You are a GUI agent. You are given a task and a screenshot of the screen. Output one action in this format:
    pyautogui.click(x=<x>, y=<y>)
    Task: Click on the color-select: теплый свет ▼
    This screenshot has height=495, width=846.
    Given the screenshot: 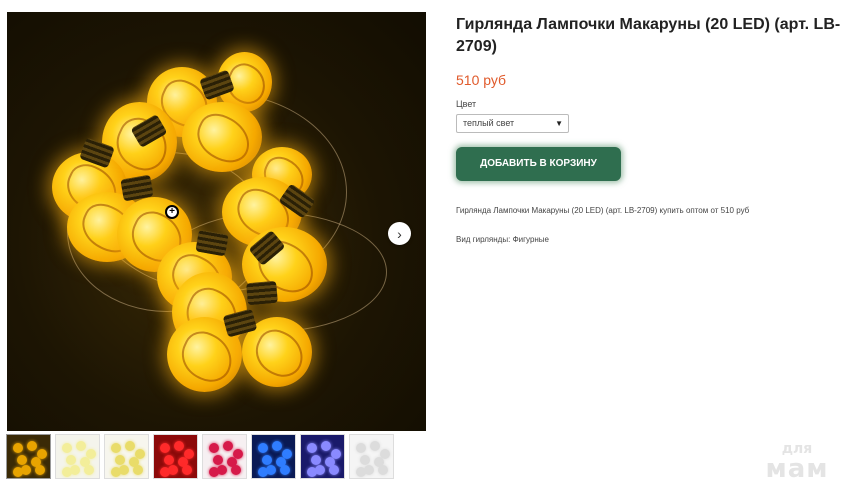 What is the action you would take?
    pyautogui.click(x=512, y=123)
    